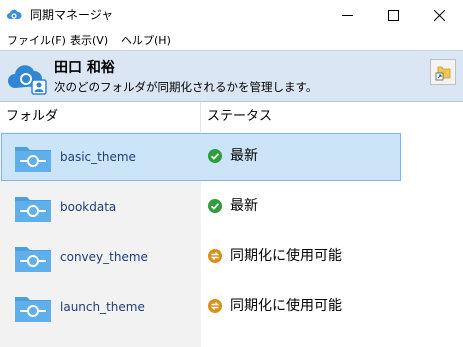 The width and height of the screenshot is (463, 347). Describe the element at coordinates (186, 87) in the screenshot. I see `header-description: 次のどのフォルダが同期化されるかを管理します。` at that location.